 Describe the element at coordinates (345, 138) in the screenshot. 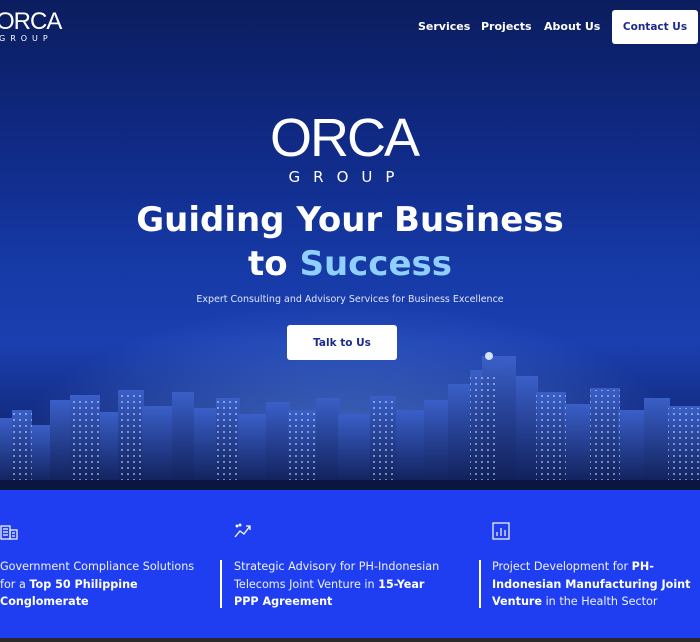

I see `hero-logo-word: ORCA` at that location.